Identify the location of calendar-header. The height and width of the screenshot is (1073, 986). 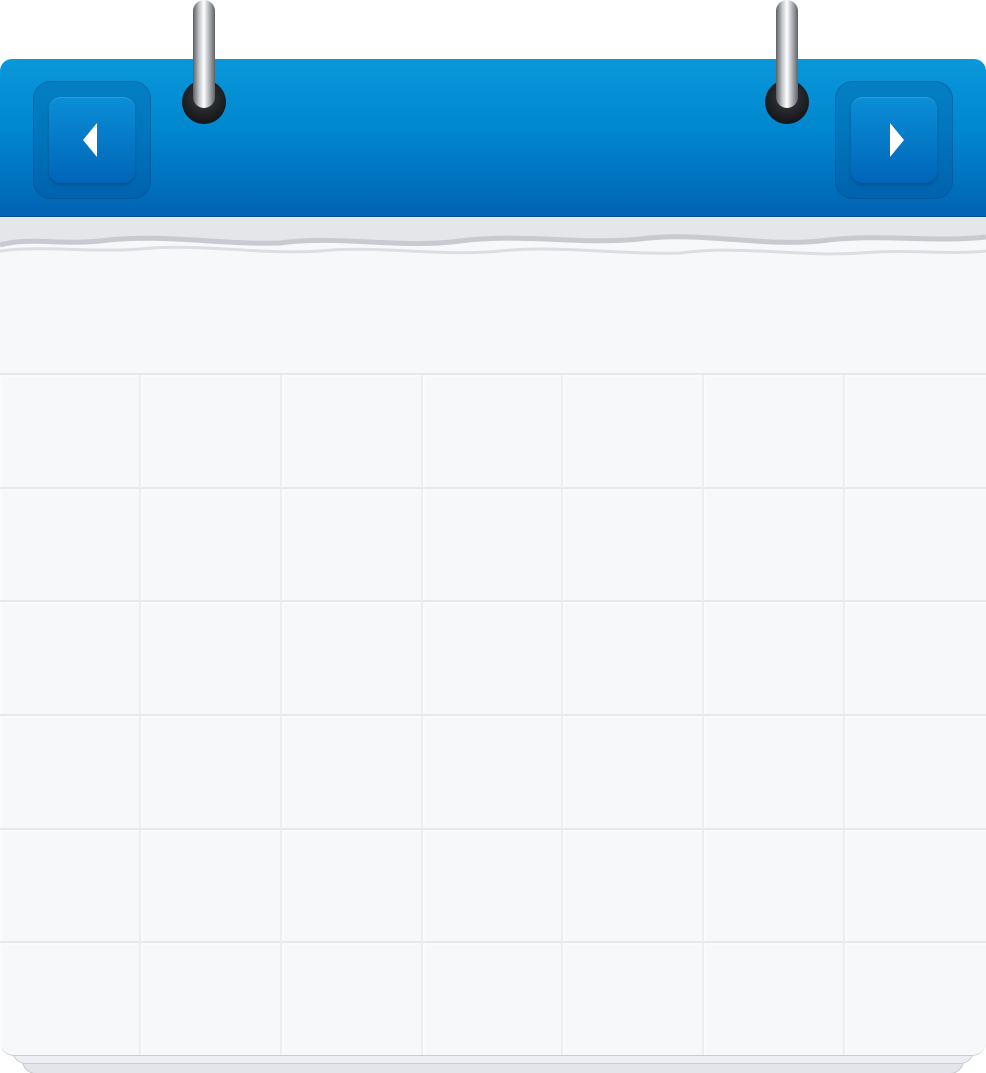
(493, 138).